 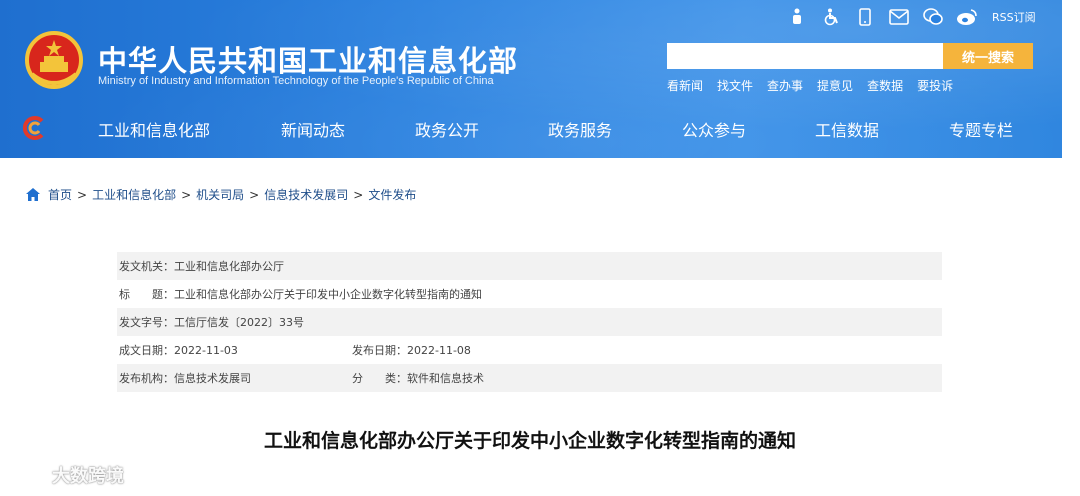 I want to click on search-button: 统一搜索, so click(x=988, y=56).